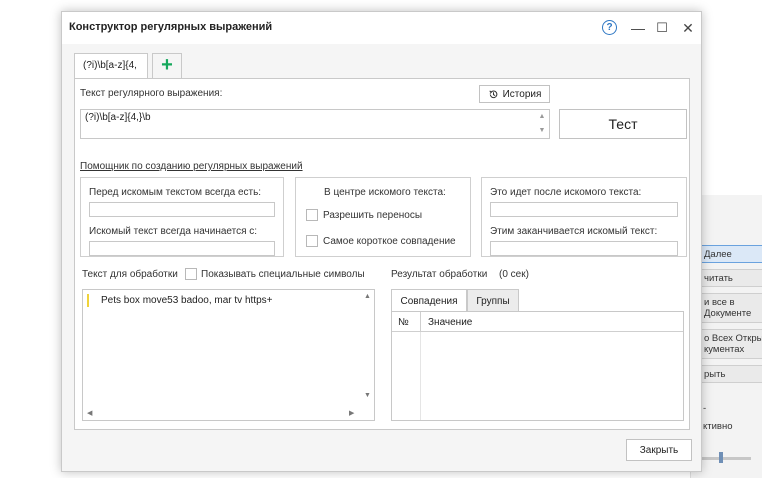  I want to click on regex-value: (?i)\b[a-z]{4,}\b, so click(118, 117).